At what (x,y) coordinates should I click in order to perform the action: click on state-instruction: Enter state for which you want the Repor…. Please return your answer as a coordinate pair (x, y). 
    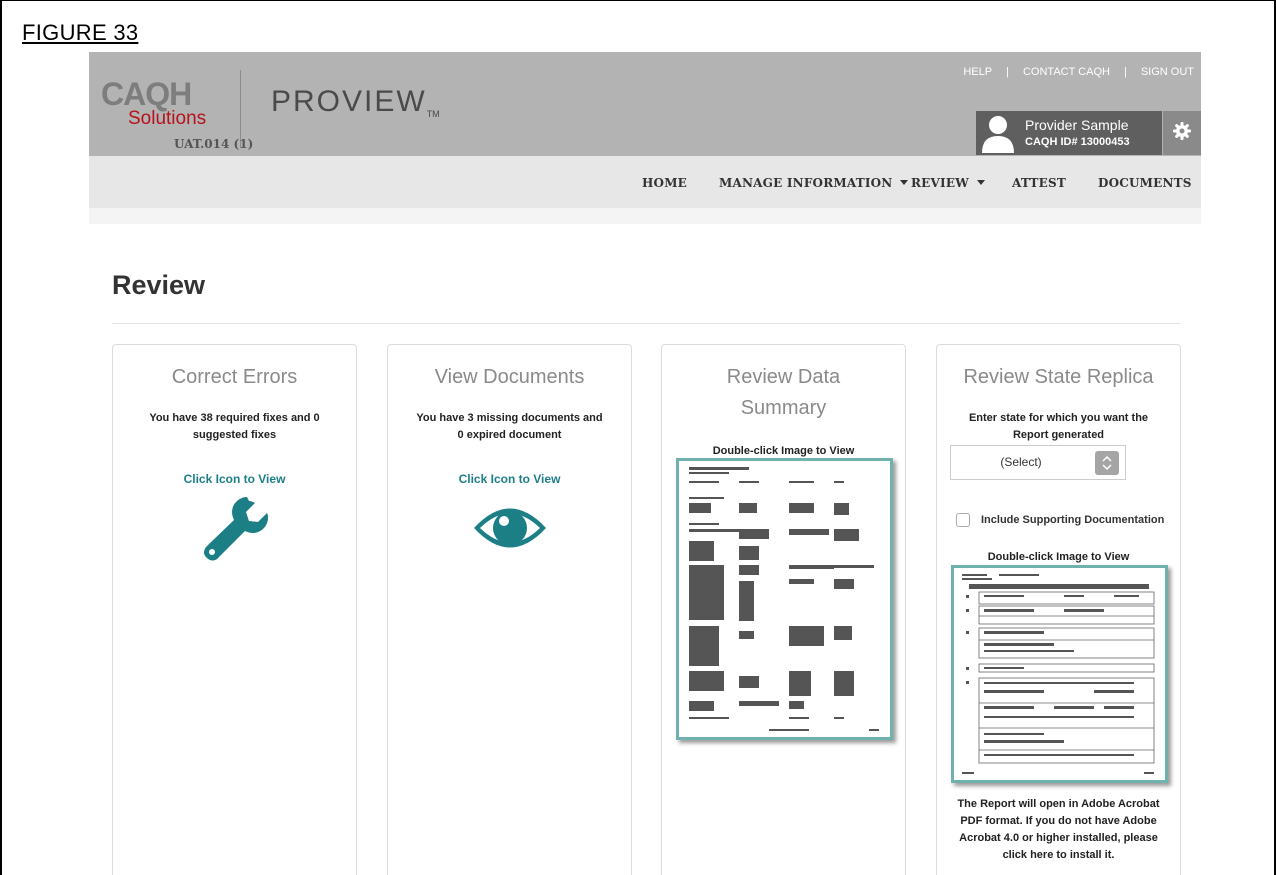
    Looking at the image, I should click on (1058, 426).